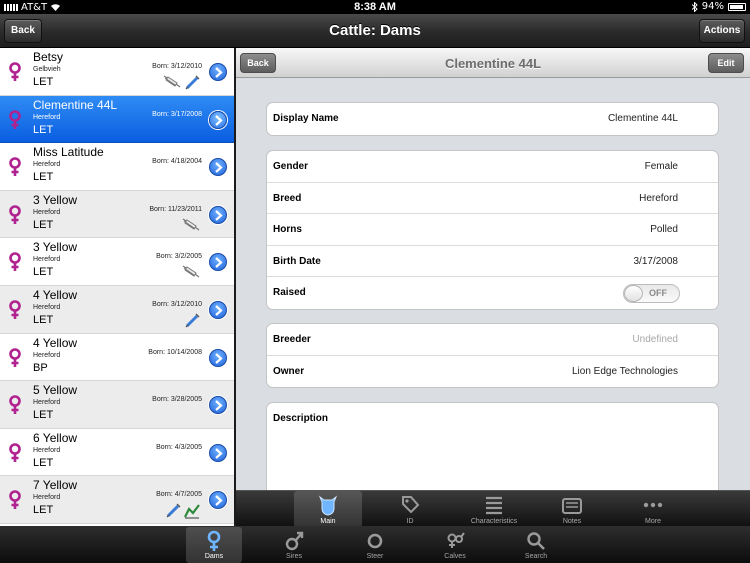  I want to click on tab-dams: Dams, so click(214, 545).